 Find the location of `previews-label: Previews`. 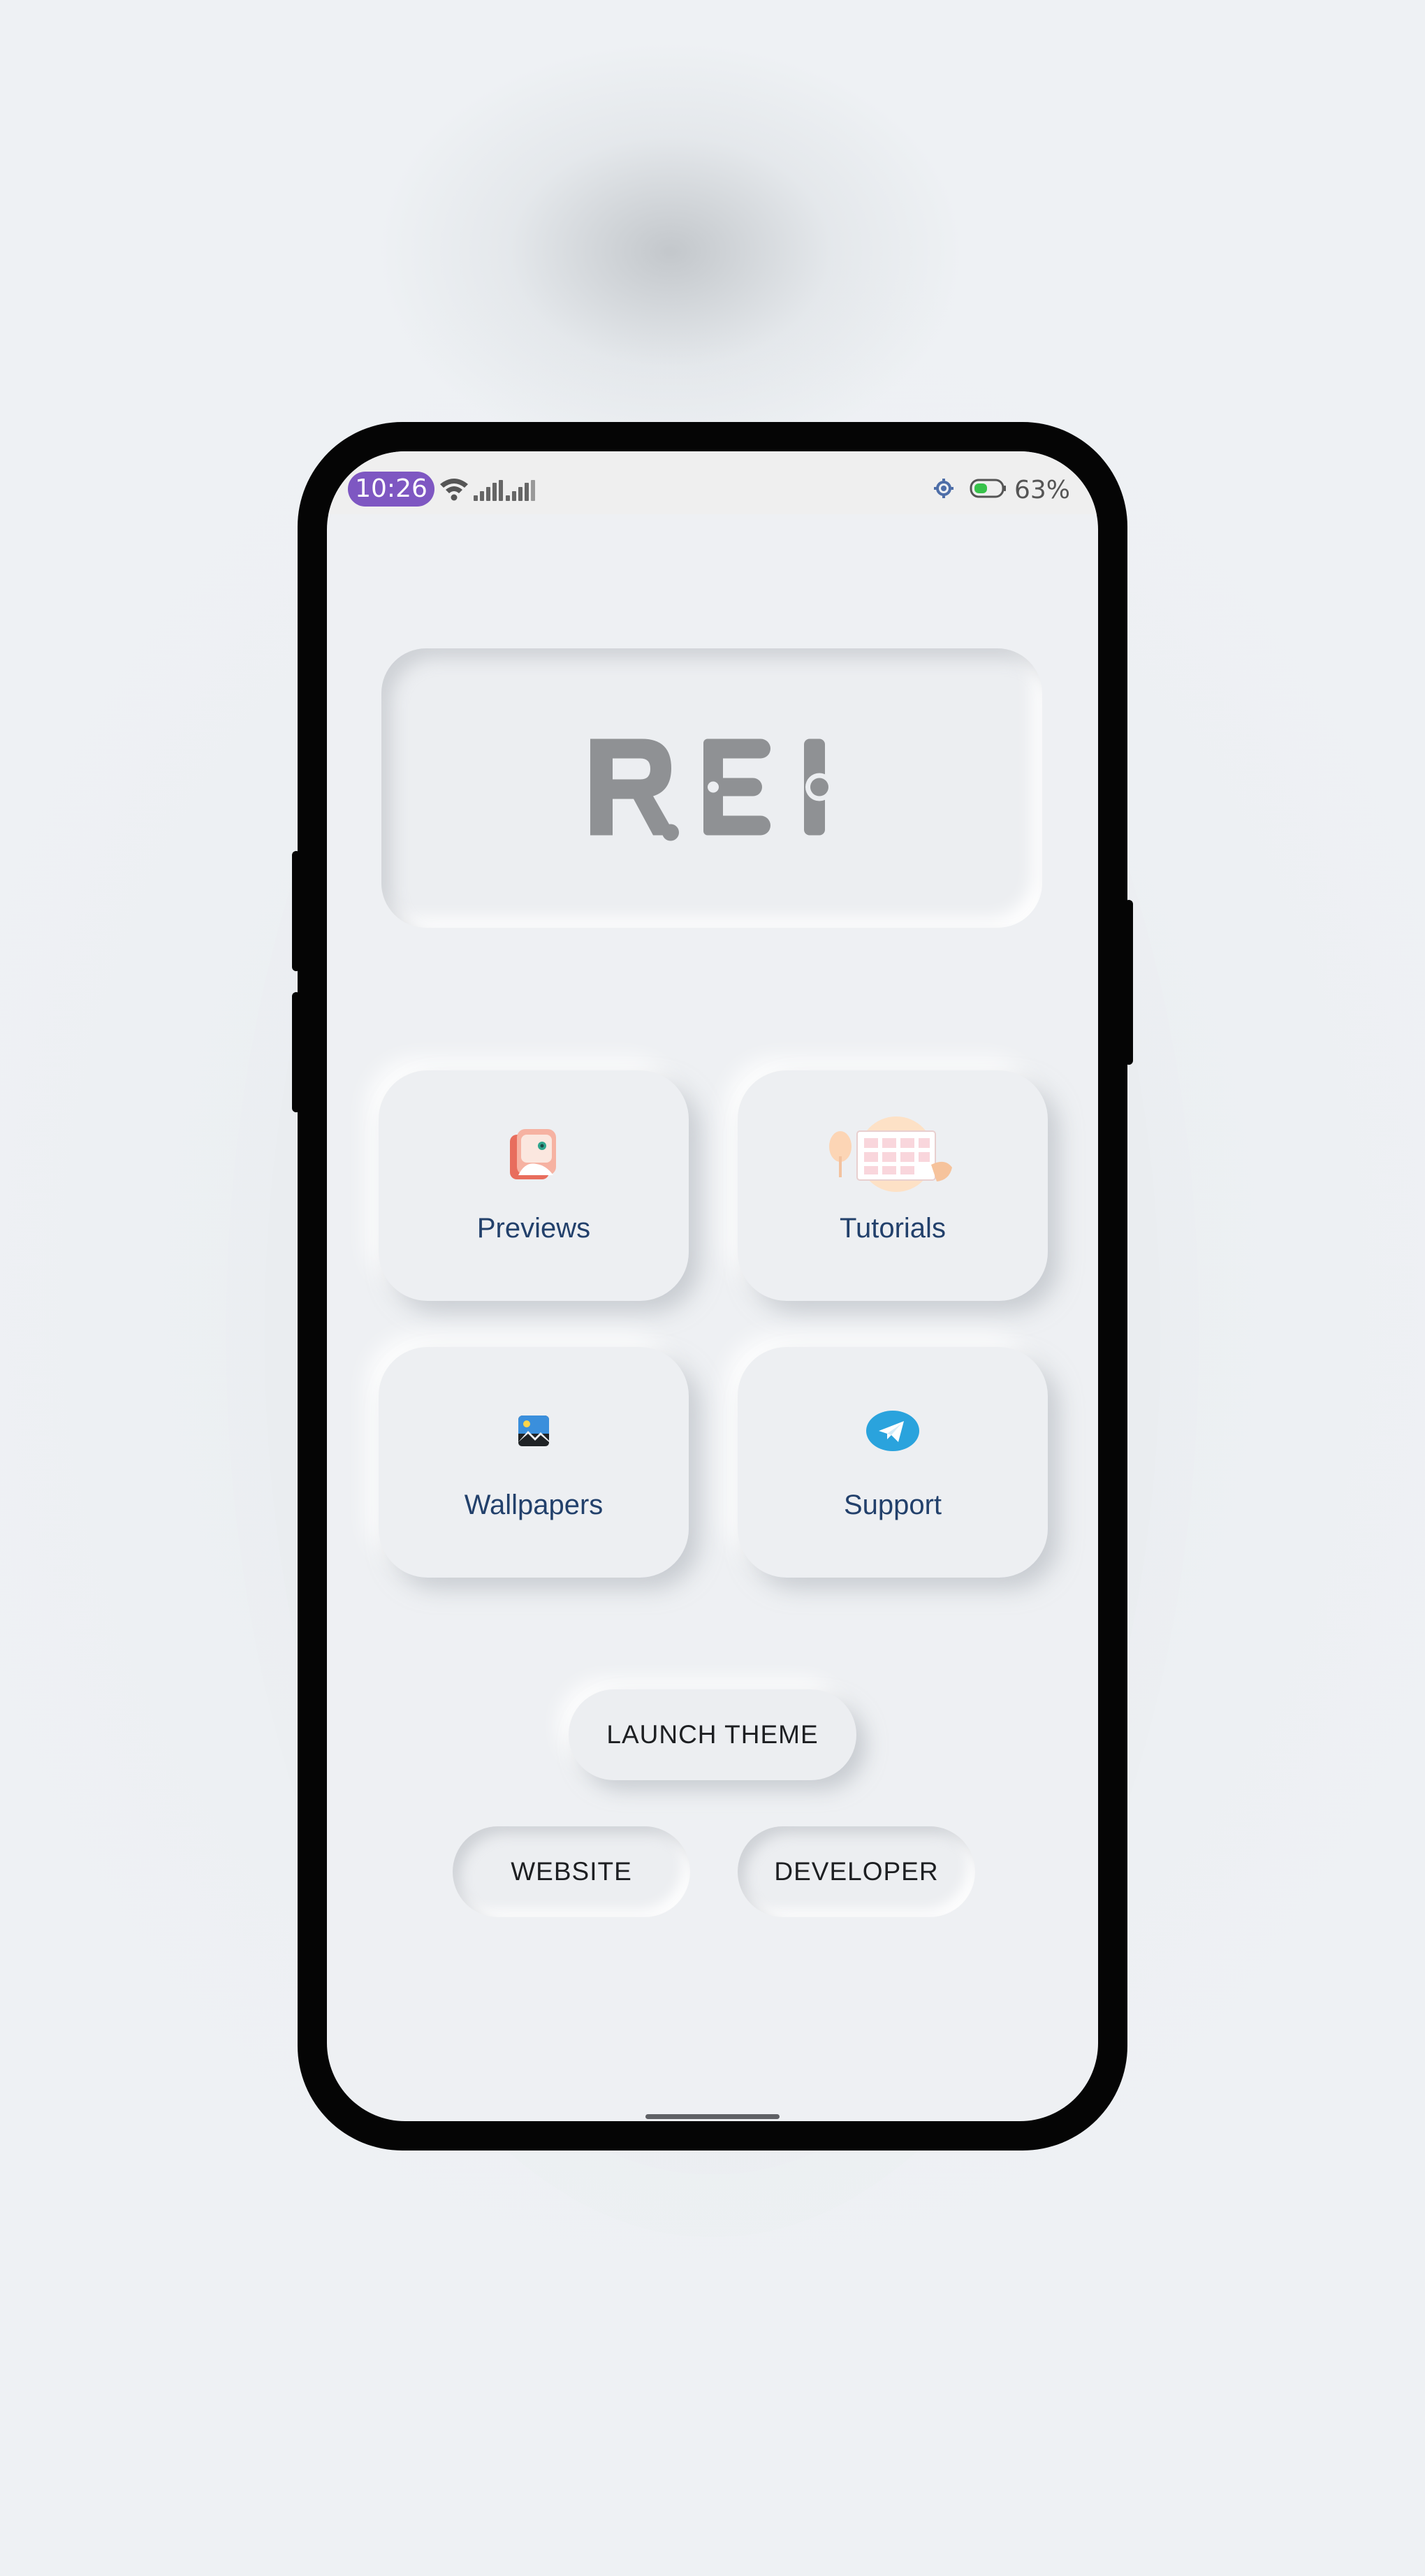

previews-label: Previews is located at coordinates (533, 1228).